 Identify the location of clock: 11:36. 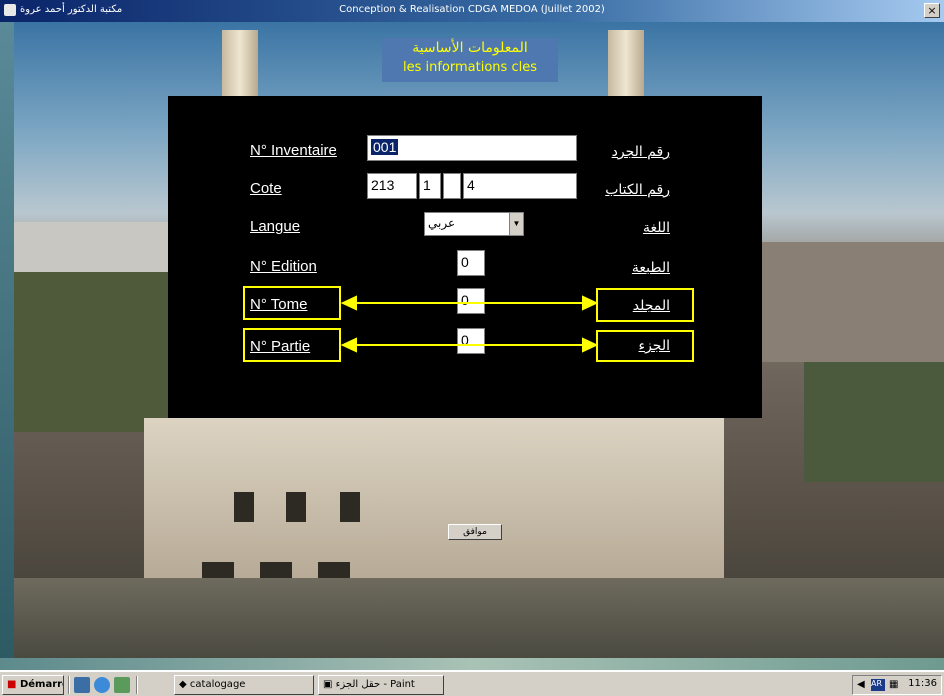
(922, 683).